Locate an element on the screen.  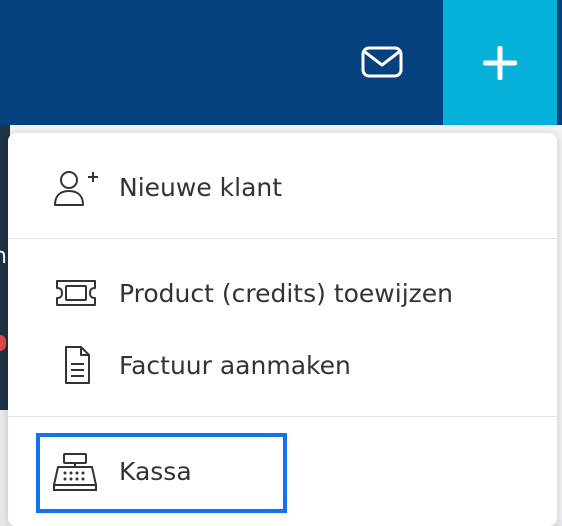
cash-register-icon is located at coordinates (76, 472).